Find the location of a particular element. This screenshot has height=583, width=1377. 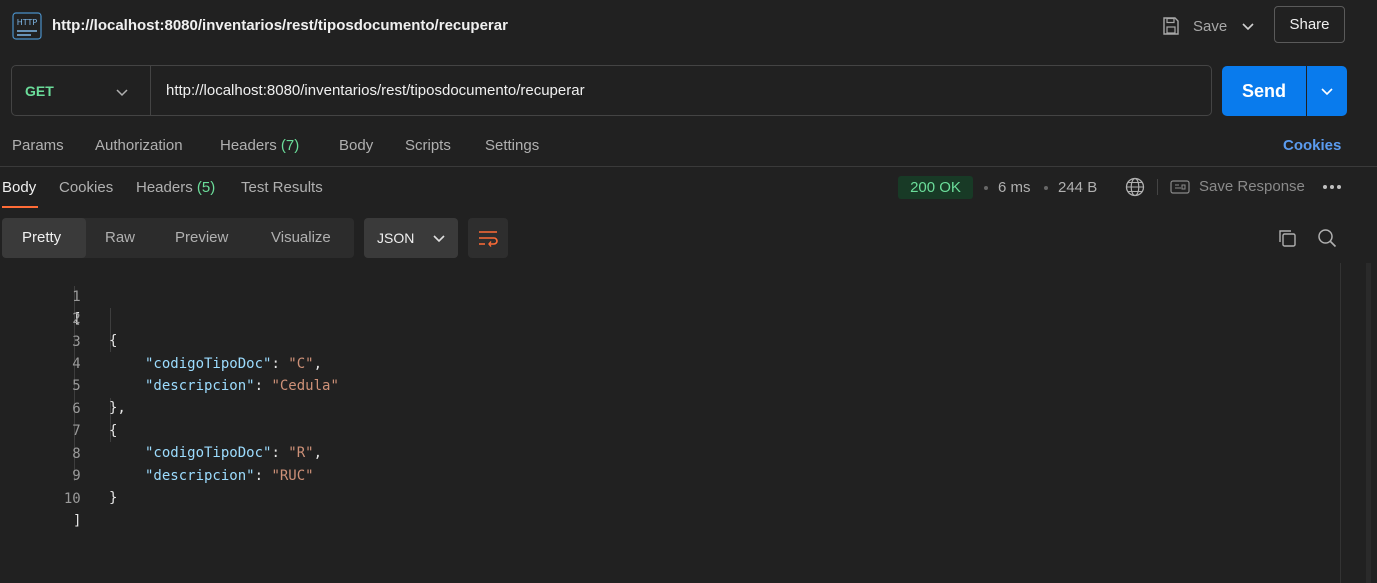

response-time: 6 ms is located at coordinates (1014, 187).